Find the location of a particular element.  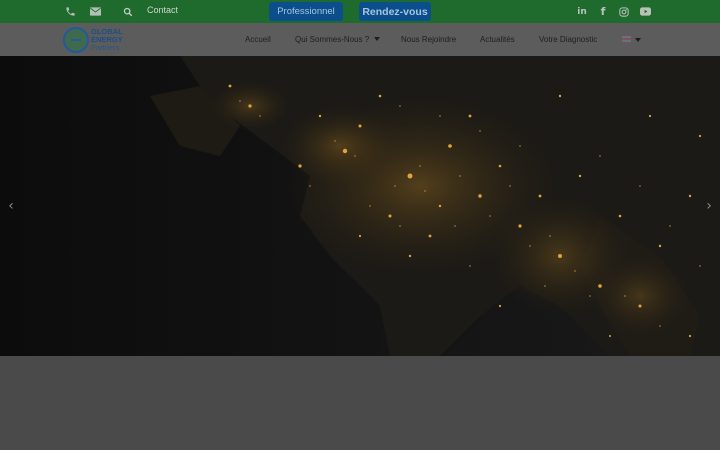

facebook-icon: f is located at coordinates (603, 11).